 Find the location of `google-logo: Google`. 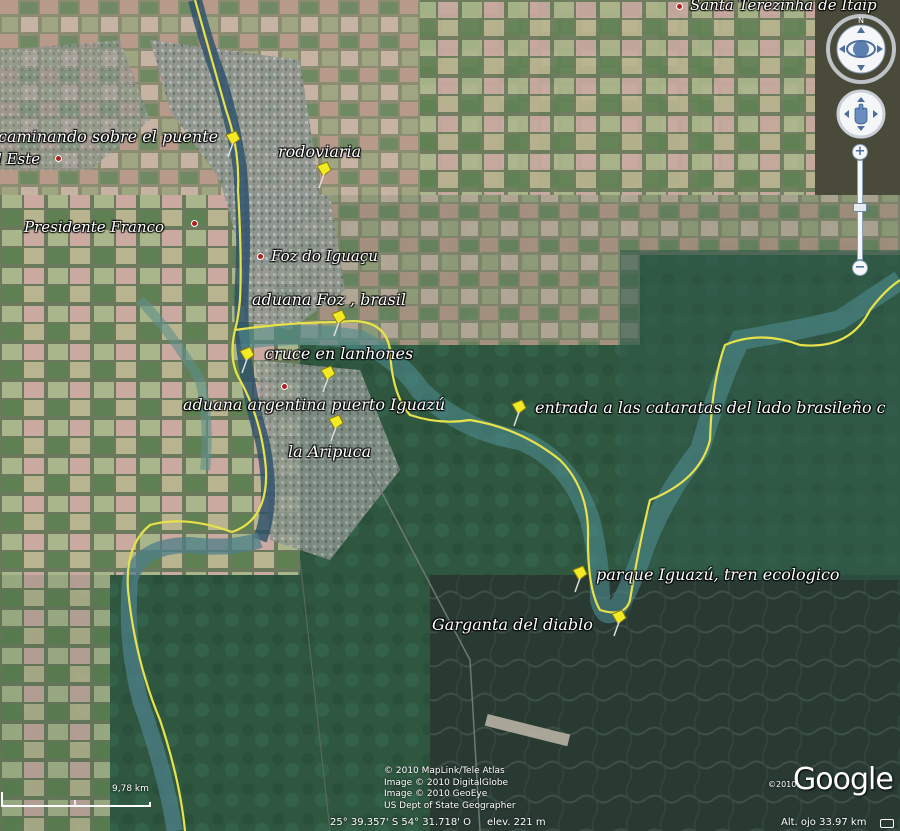

google-logo: Google is located at coordinates (843, 779).